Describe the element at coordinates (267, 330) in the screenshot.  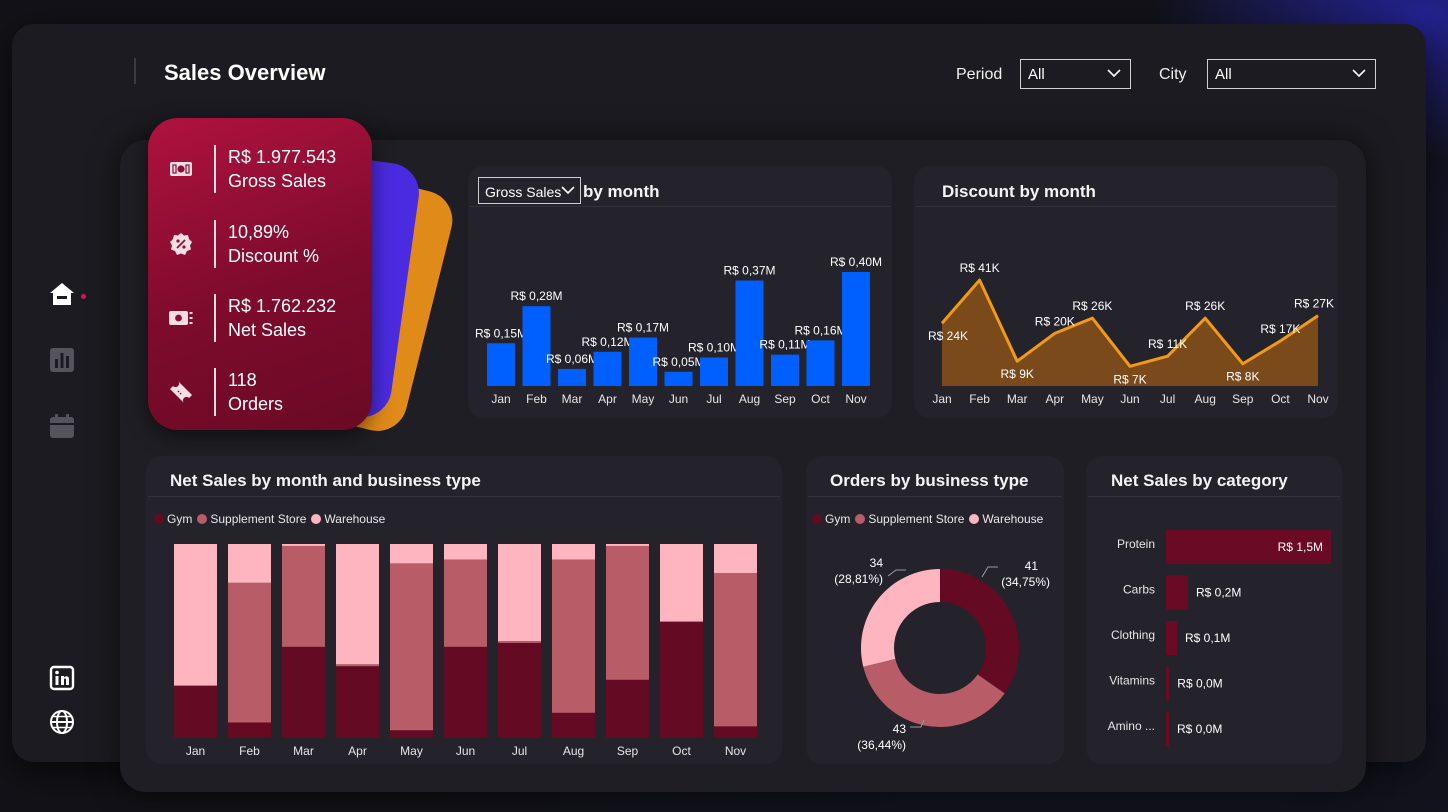
I see `kpi-label: Net Sales` at that location.